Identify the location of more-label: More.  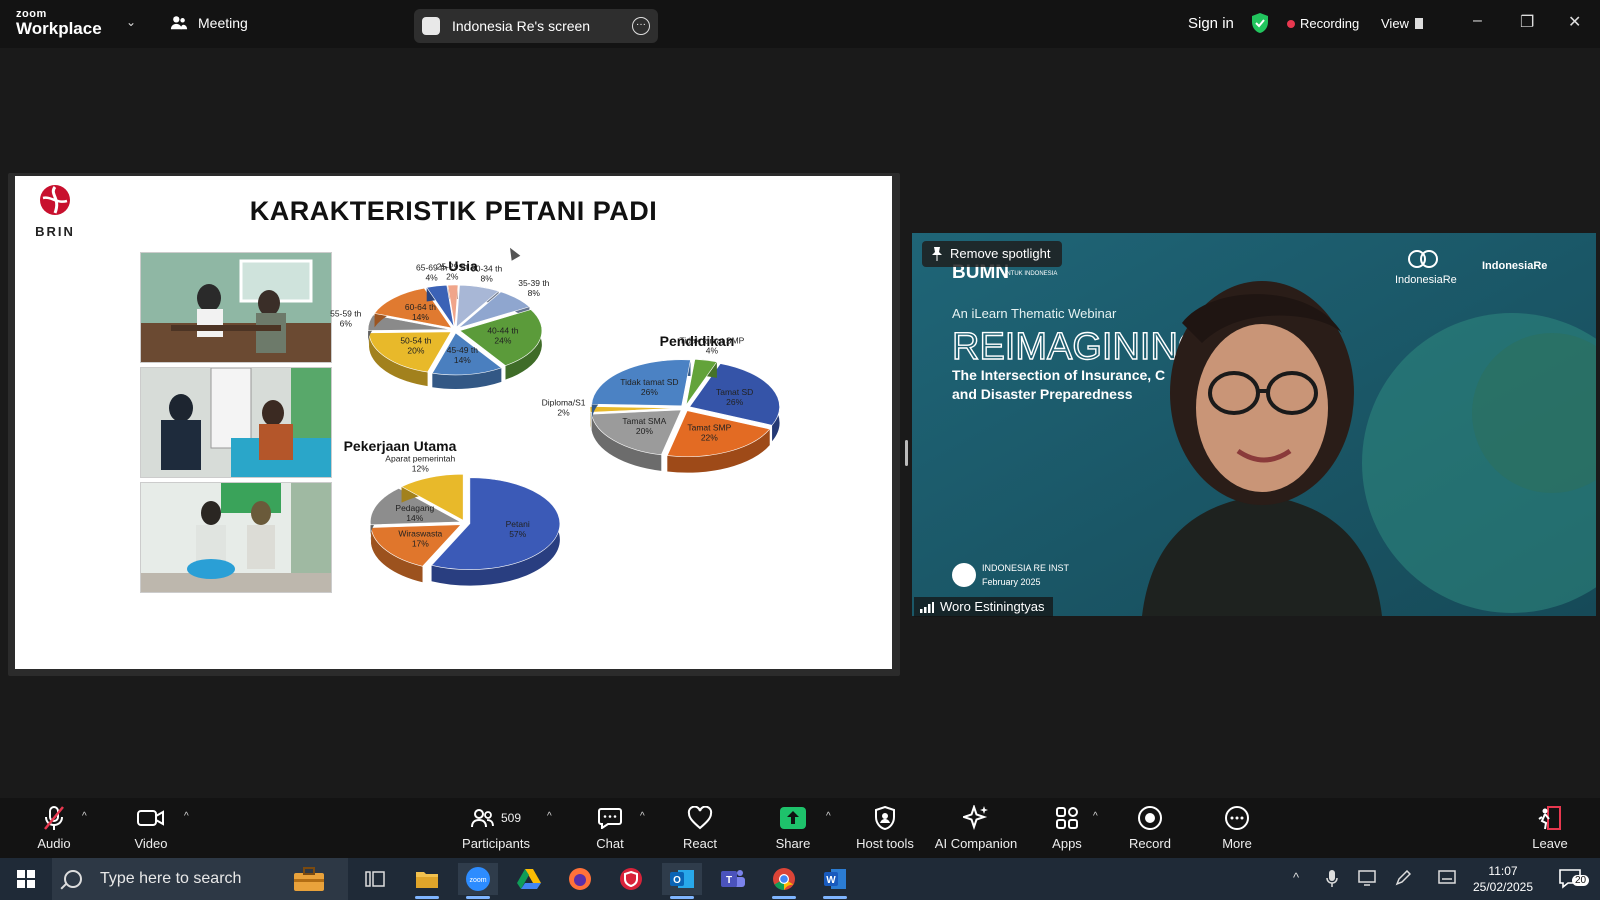
(1237, 843).